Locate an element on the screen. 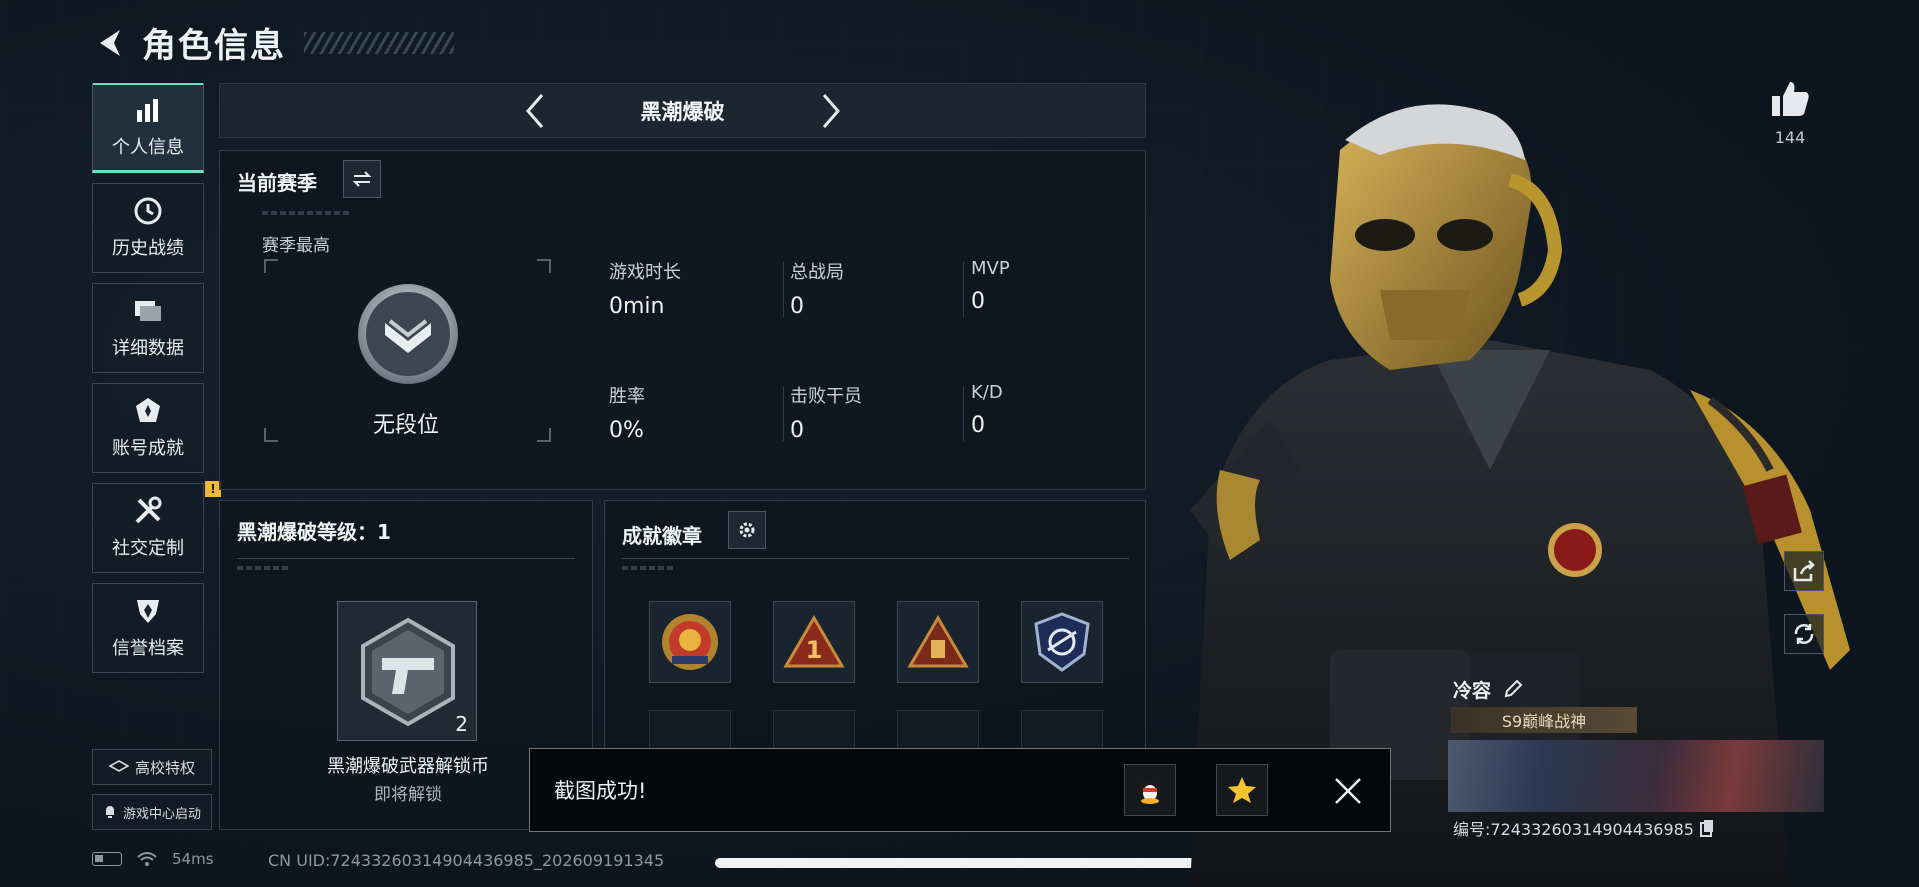 Image resolution: width=1919 pixels, height=887 pixels. share-qq-button is located at coordinates (1150, 790).